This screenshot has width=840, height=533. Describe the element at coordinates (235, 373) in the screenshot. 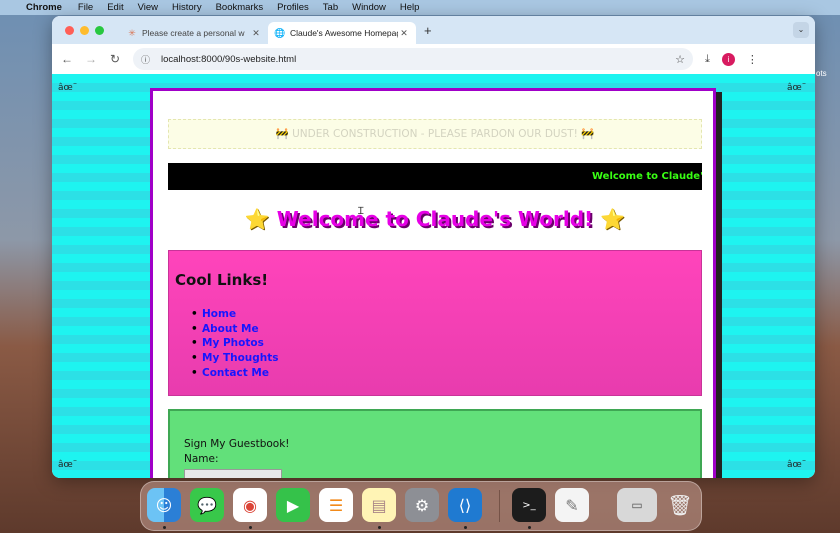

I see `link-contact-me: Contact Me` at that location.